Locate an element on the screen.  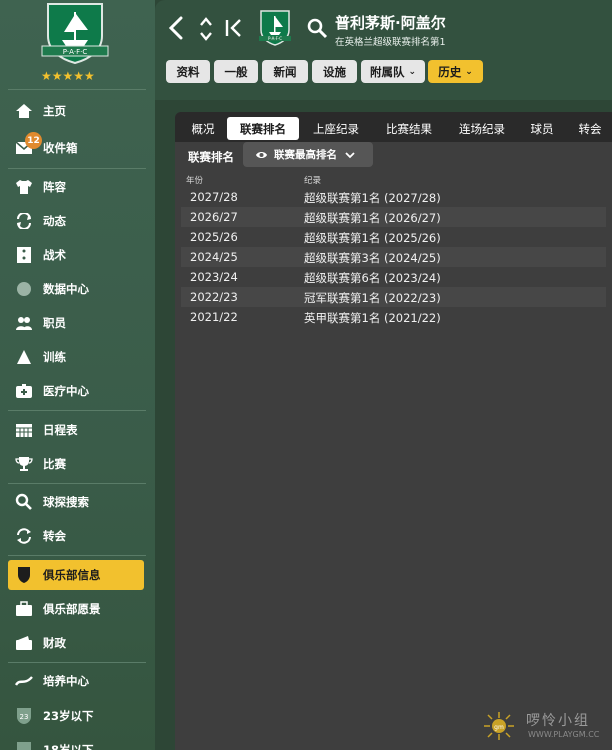
tab-overview: 概况 is located at coordinates (203, 128).